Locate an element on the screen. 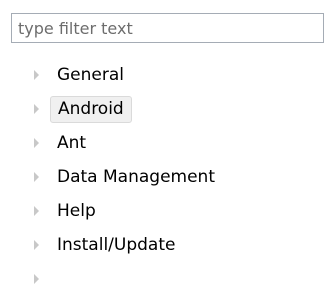 The image size is (335, 287). tree-item-partial is located at coordinates (167, 274).